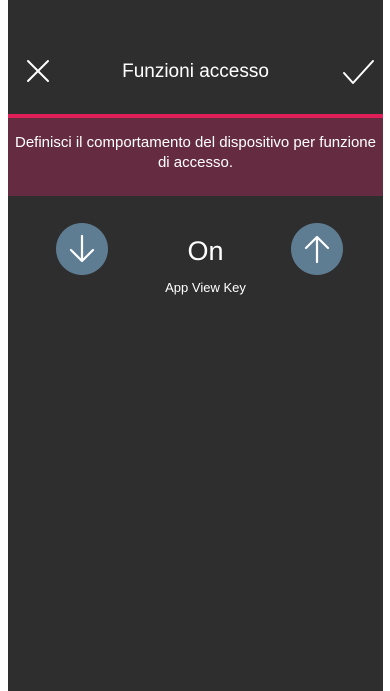 Image resolution: width=390 pixels, height=691 pixels. I want to click on checkmark-icon, so click(358, 72).